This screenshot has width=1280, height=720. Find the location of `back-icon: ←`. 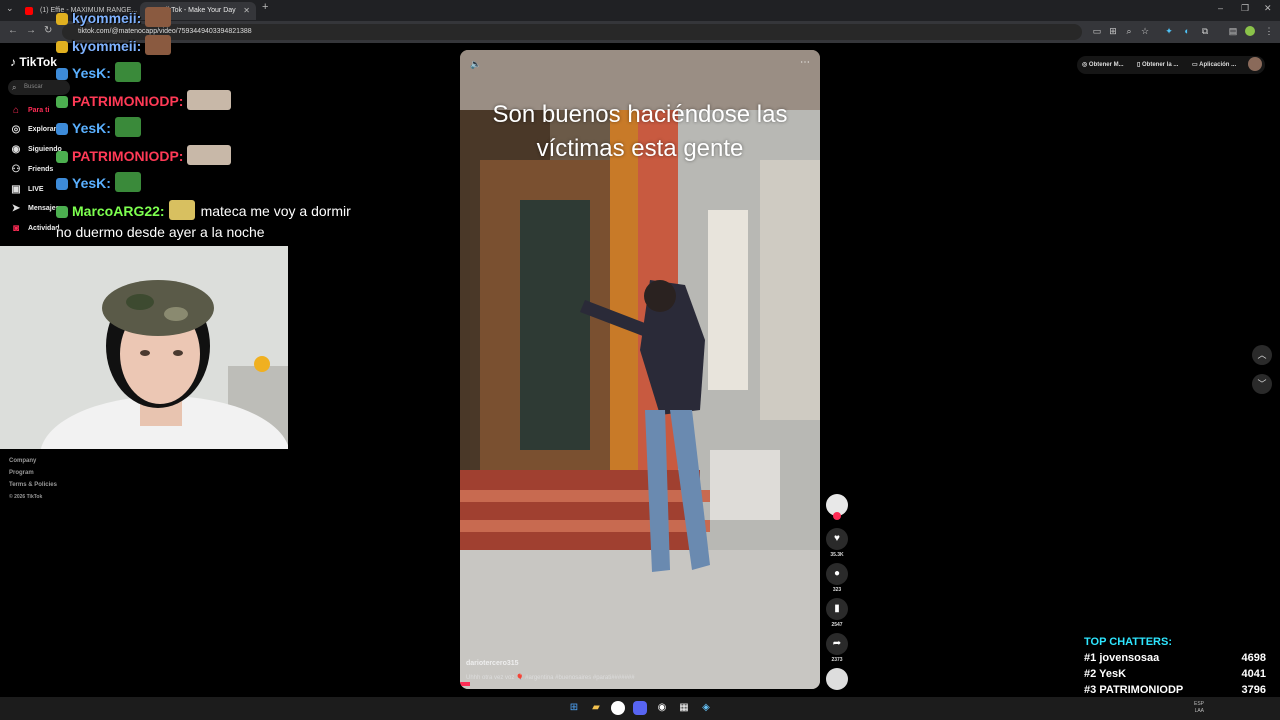

back-icon: ← is located at coordinates (13, 30).